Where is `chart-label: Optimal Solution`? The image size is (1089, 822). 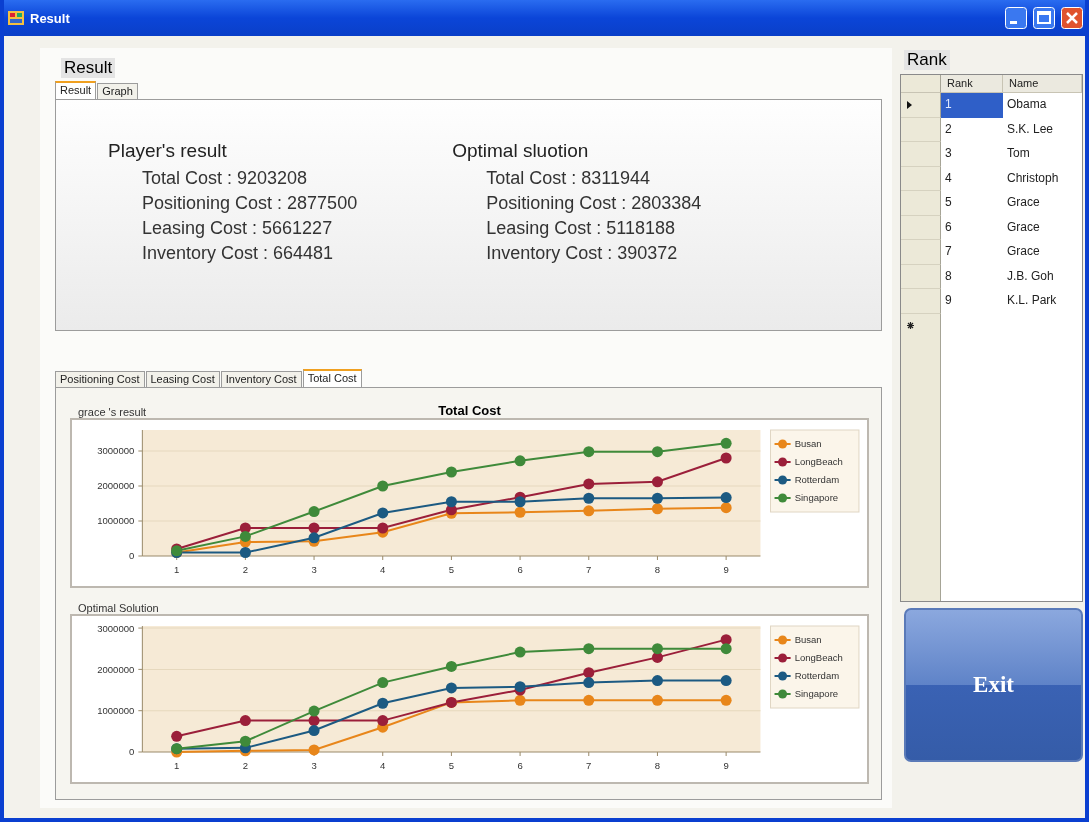
chart-label: Optimal Solution is located at coordinates (118, 608).